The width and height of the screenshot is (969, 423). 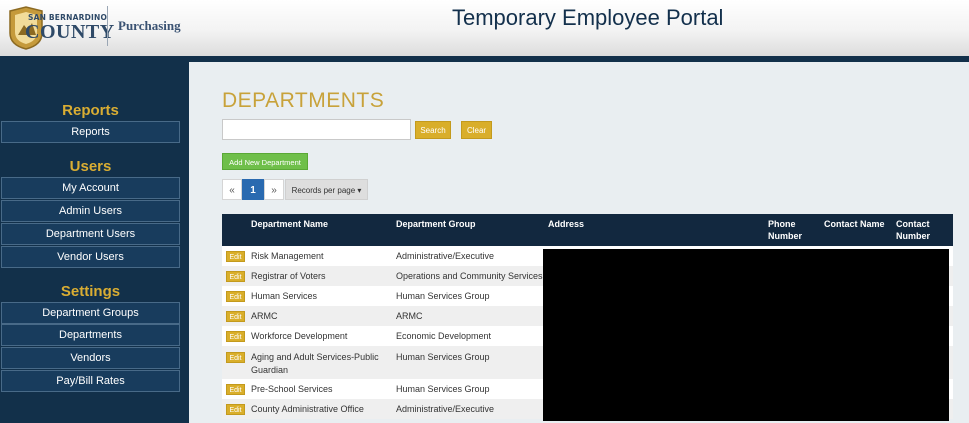 I want to click on department-name: Registrar of Voters, so click(x=288, y=276).